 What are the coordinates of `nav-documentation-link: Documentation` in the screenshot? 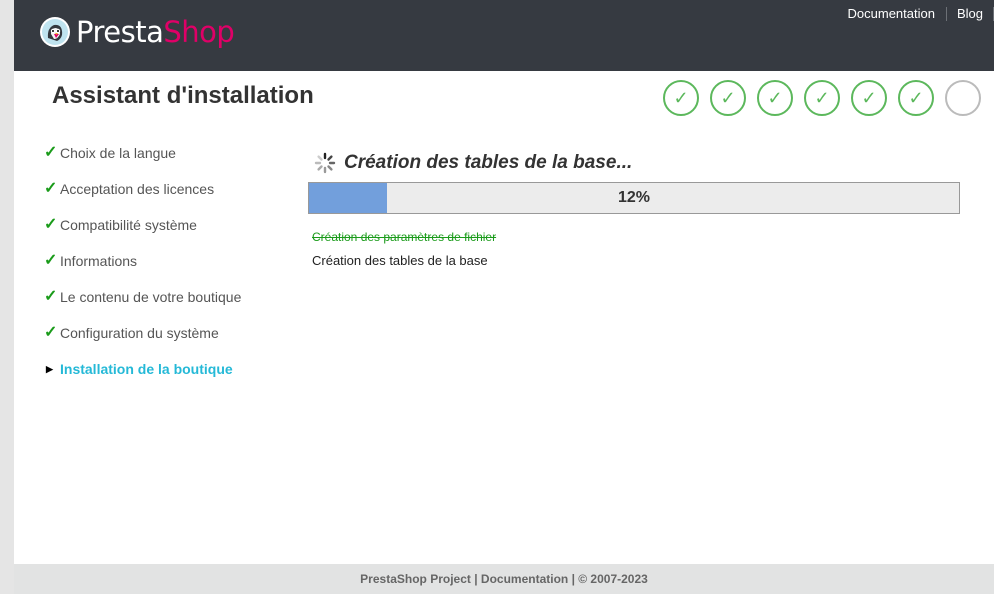 It's located at (892, 14).